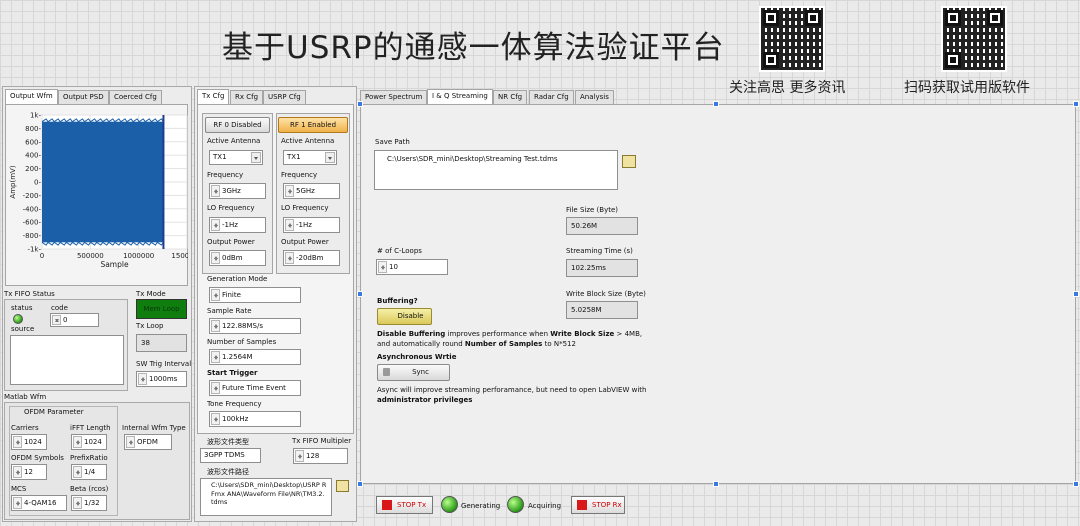 The width and height of the screenshot is (1080, 526). Describe the element at coordinates (33, 142) in the screenshot. I see `y-tick-label: 600-` at that location.